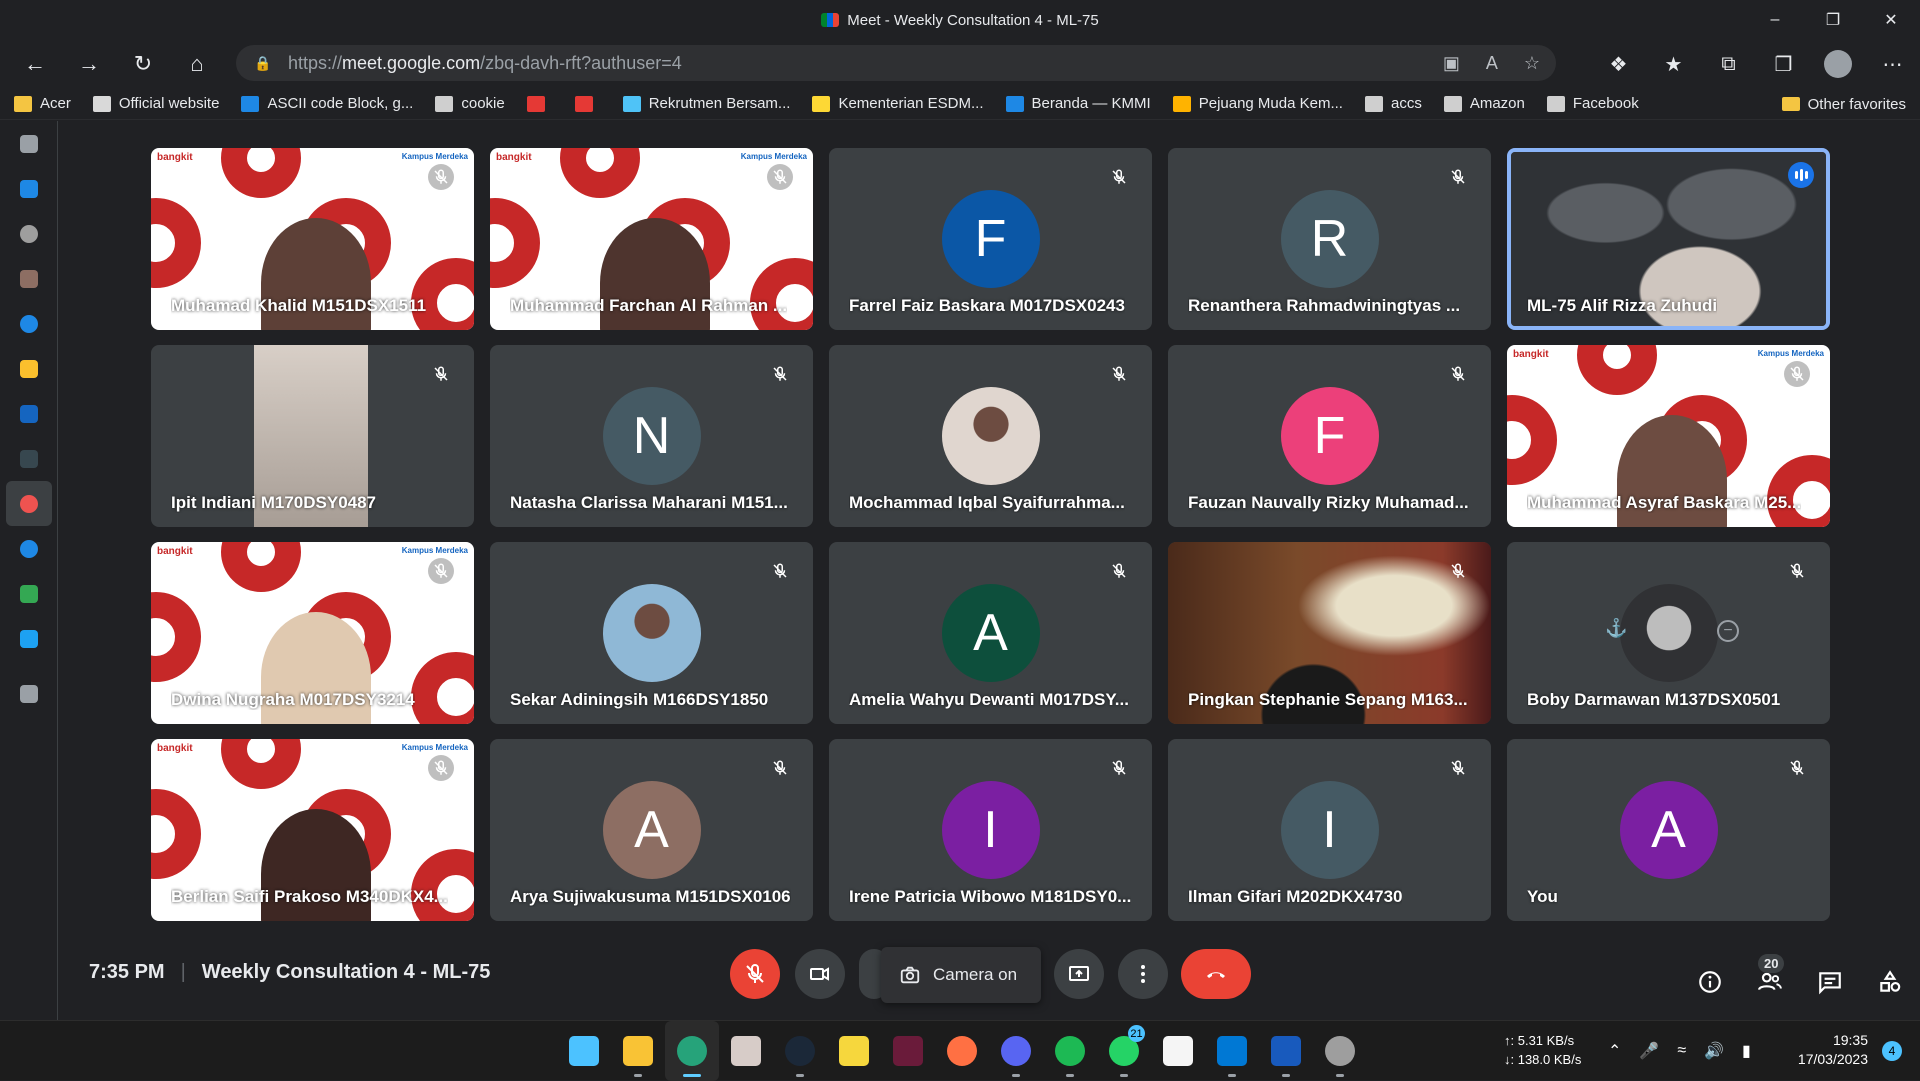 The image size is (1920, 1081). What do you see at coordinates (1728, 631) in the screenshot?
I see `remove-icon: −` at bounding box center [1728, 631].